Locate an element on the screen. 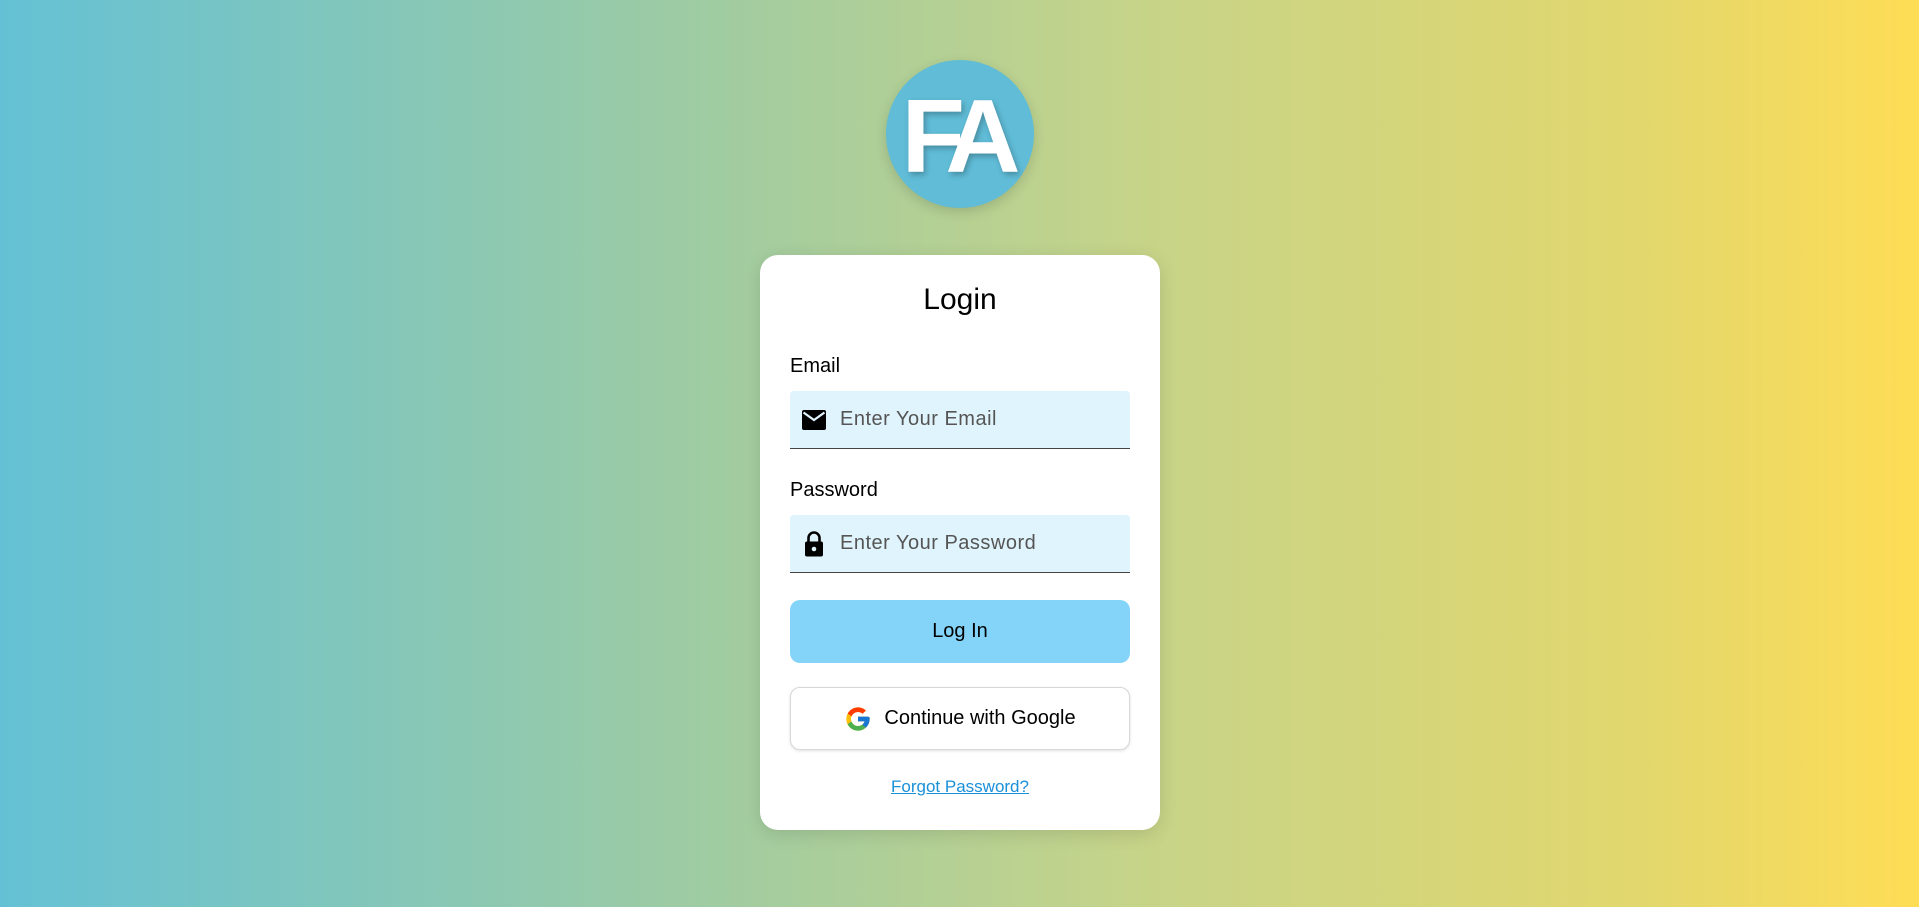  password-field is located at coordinates (960, 544).